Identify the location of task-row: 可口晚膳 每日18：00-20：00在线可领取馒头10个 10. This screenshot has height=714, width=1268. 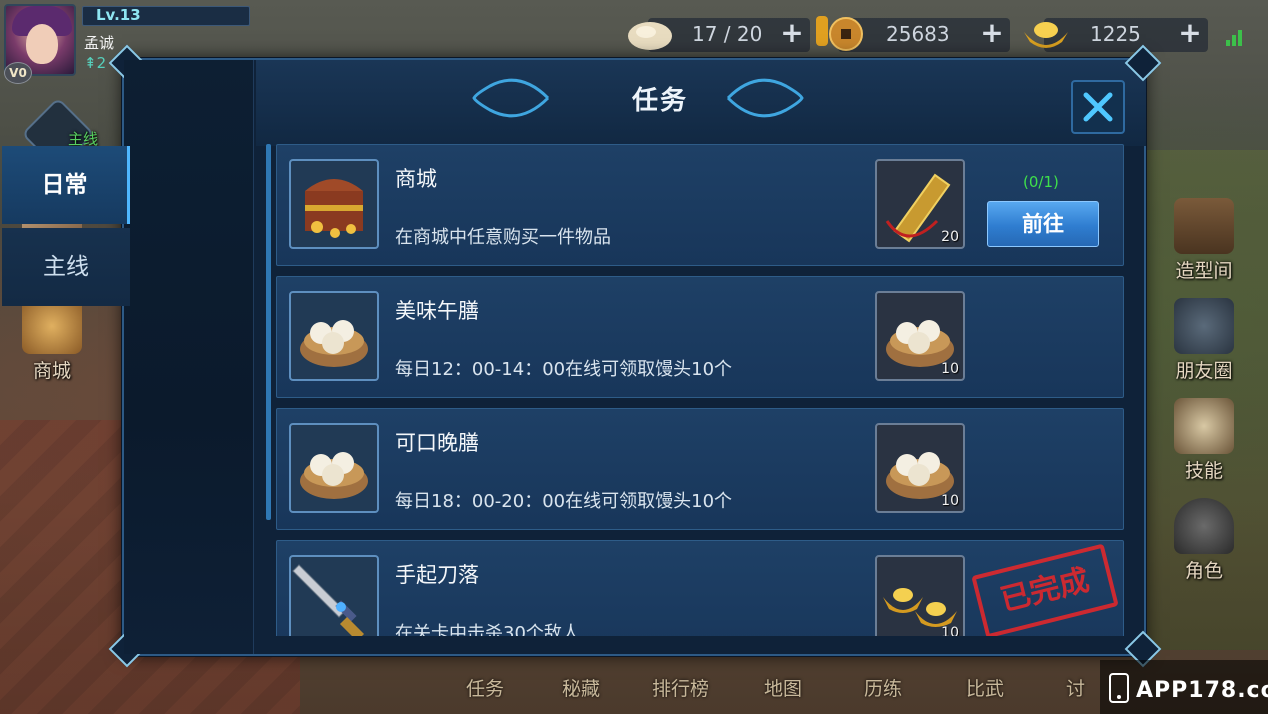
(700, 469).